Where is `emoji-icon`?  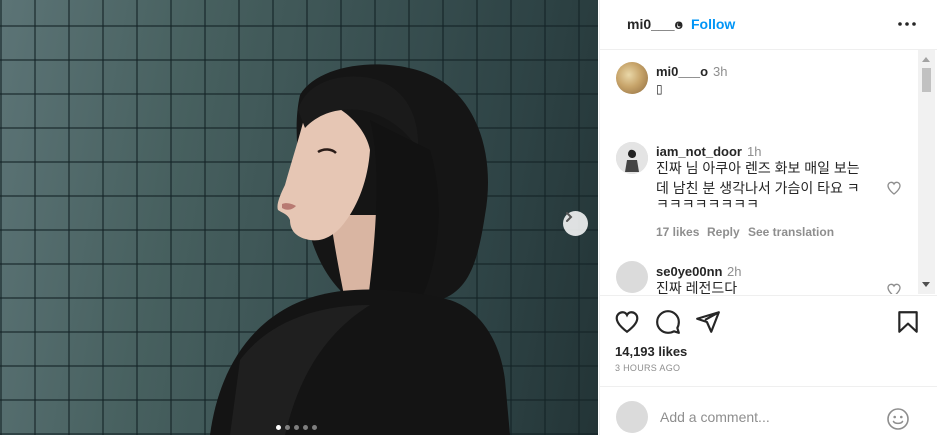 emoji-icon is located at coordinates (898, 419).